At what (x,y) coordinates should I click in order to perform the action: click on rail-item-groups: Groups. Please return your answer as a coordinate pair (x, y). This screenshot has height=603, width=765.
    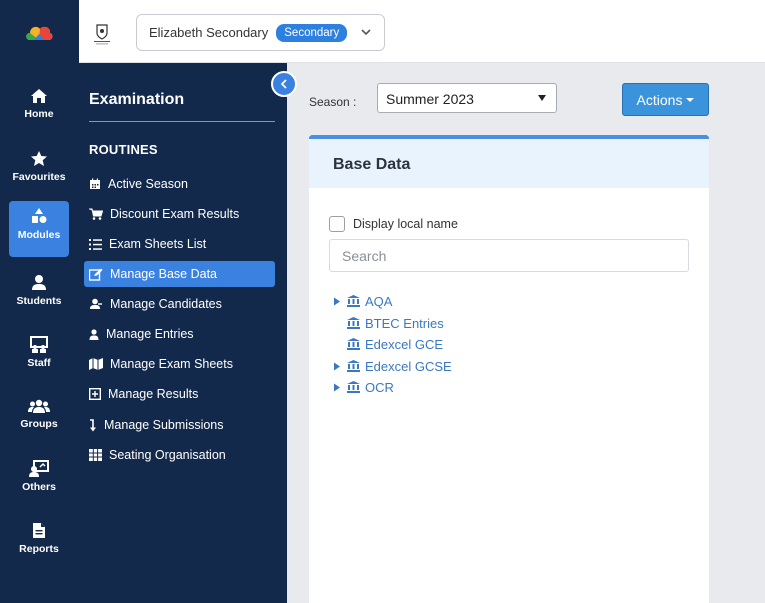
    Looking at the image, I should click on (39, 420).